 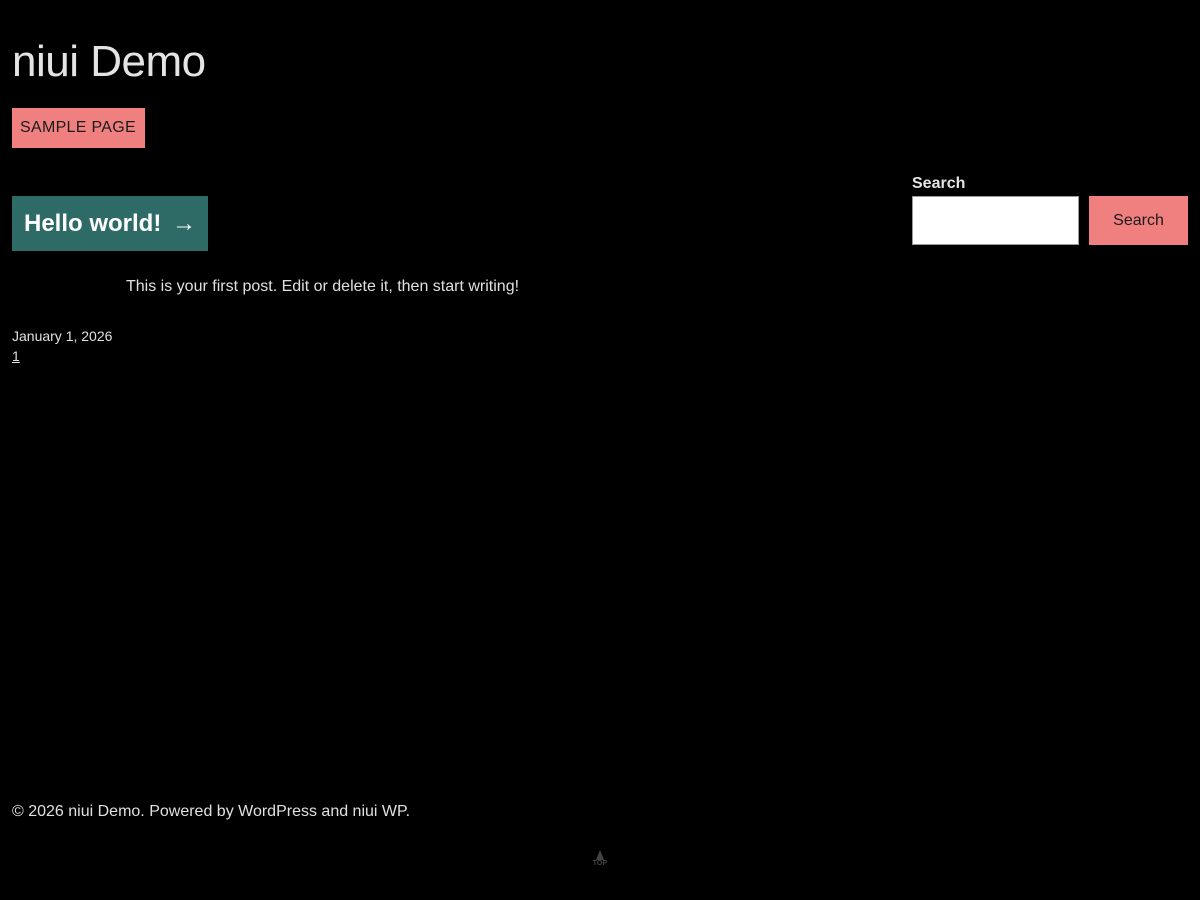 What do you see at coordinates (93, 223) in the screenshot?
I see `post-title-text: Hello world!` at bounding box center [93, 223].